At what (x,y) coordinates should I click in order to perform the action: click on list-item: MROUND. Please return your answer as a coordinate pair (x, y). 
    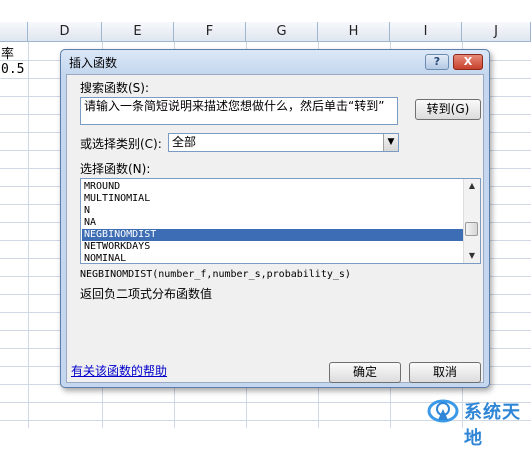
    Looking at the image, I should click on (272, 187).